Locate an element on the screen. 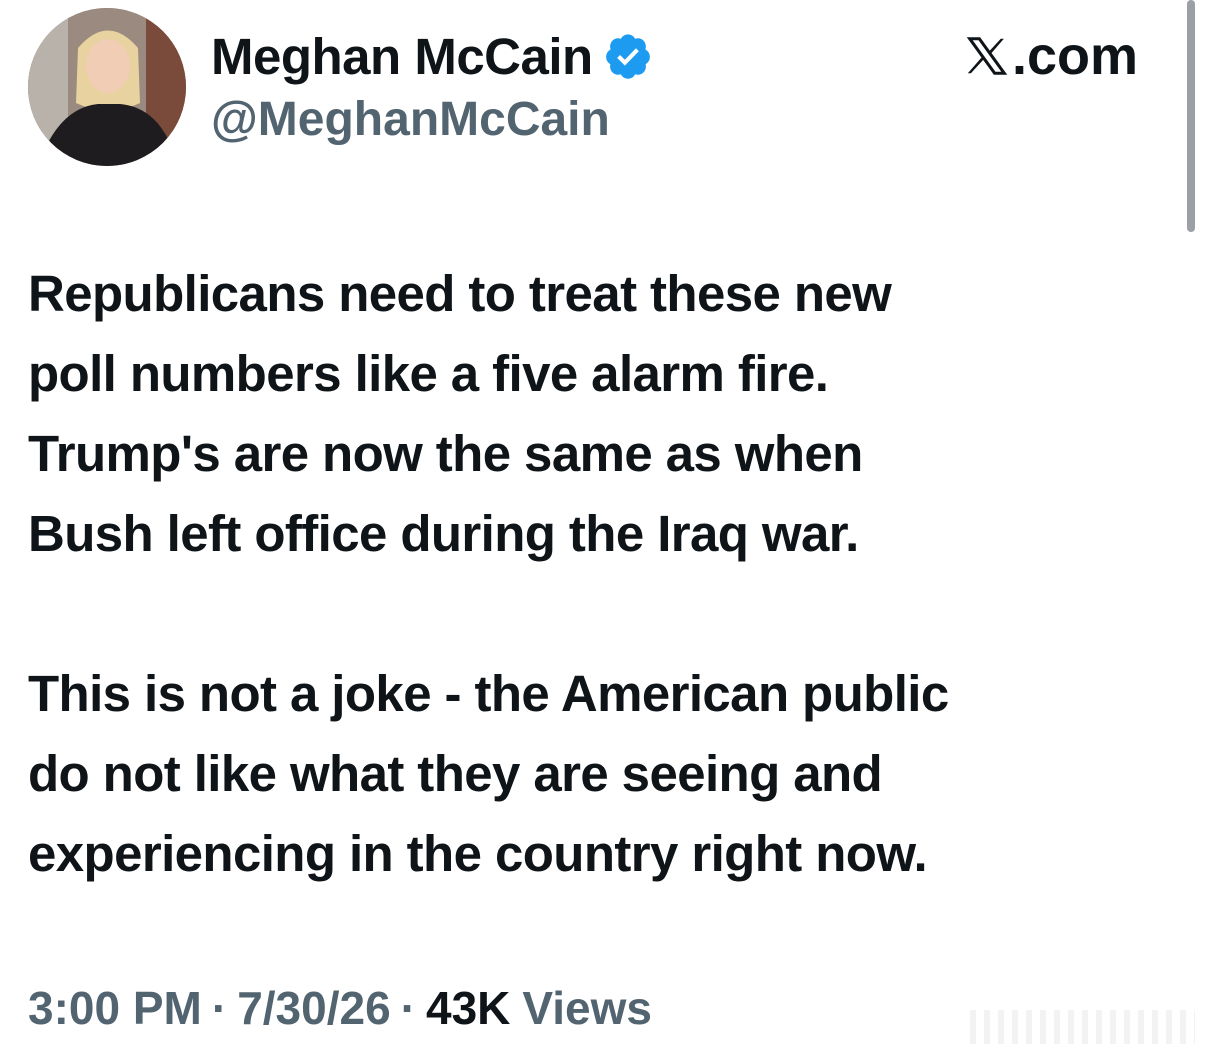 Image resolution: width=1206 pixels, height=1060 pixels. author-name-row: Meghan McCain is located at coordinates (432, 56).